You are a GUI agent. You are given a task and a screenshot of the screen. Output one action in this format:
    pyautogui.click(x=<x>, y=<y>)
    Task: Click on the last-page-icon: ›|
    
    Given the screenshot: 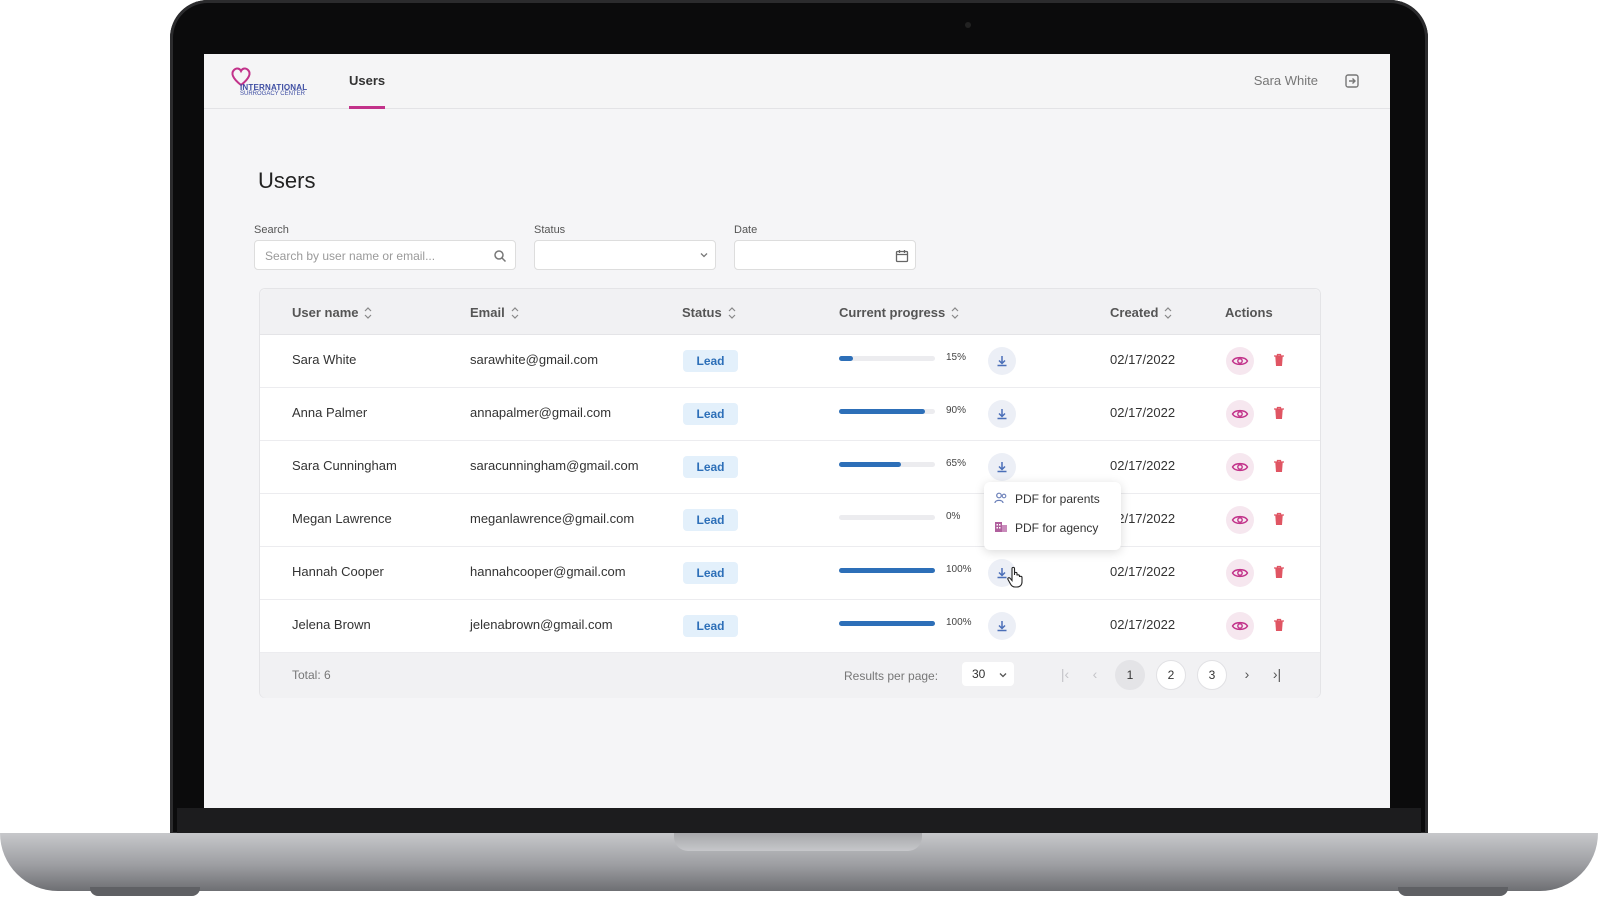 What is the action you would take?
    pyautogui.click(x=1277, y=674)
    